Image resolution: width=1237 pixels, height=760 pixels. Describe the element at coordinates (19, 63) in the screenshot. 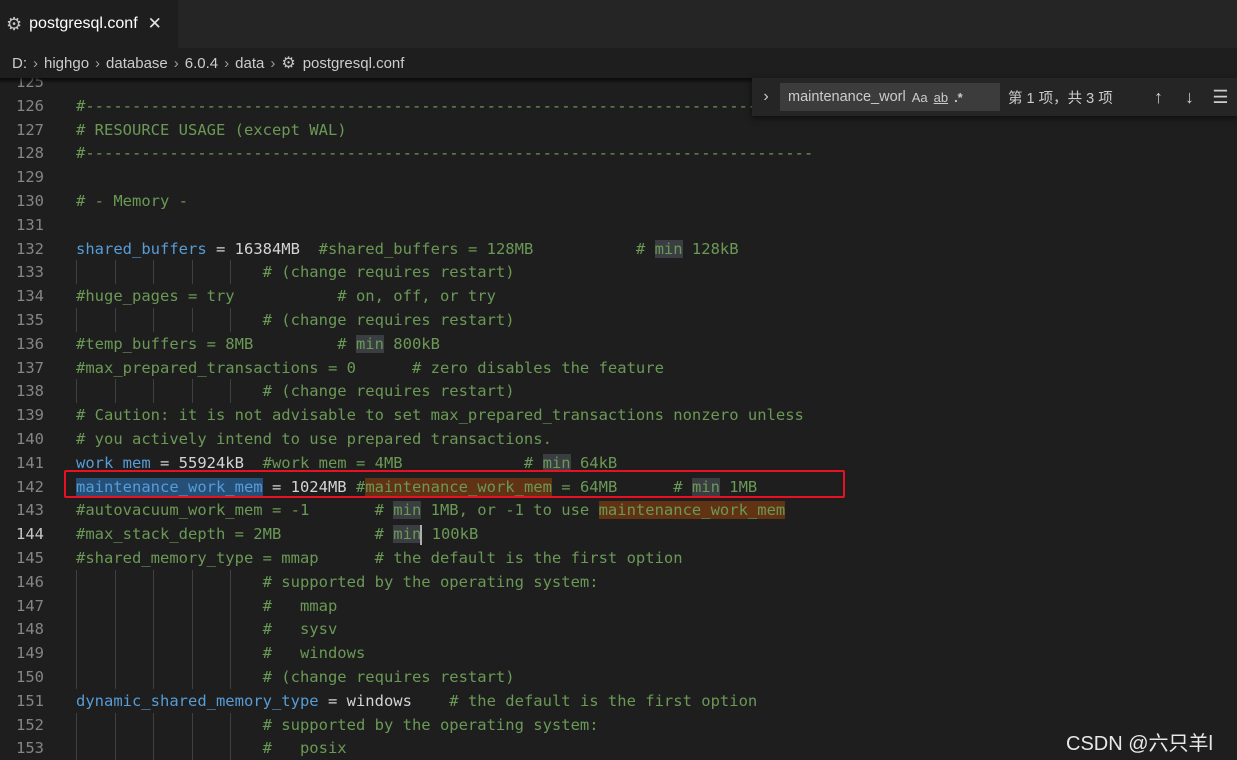

I see `breadcrumb-item: D:` at that location.